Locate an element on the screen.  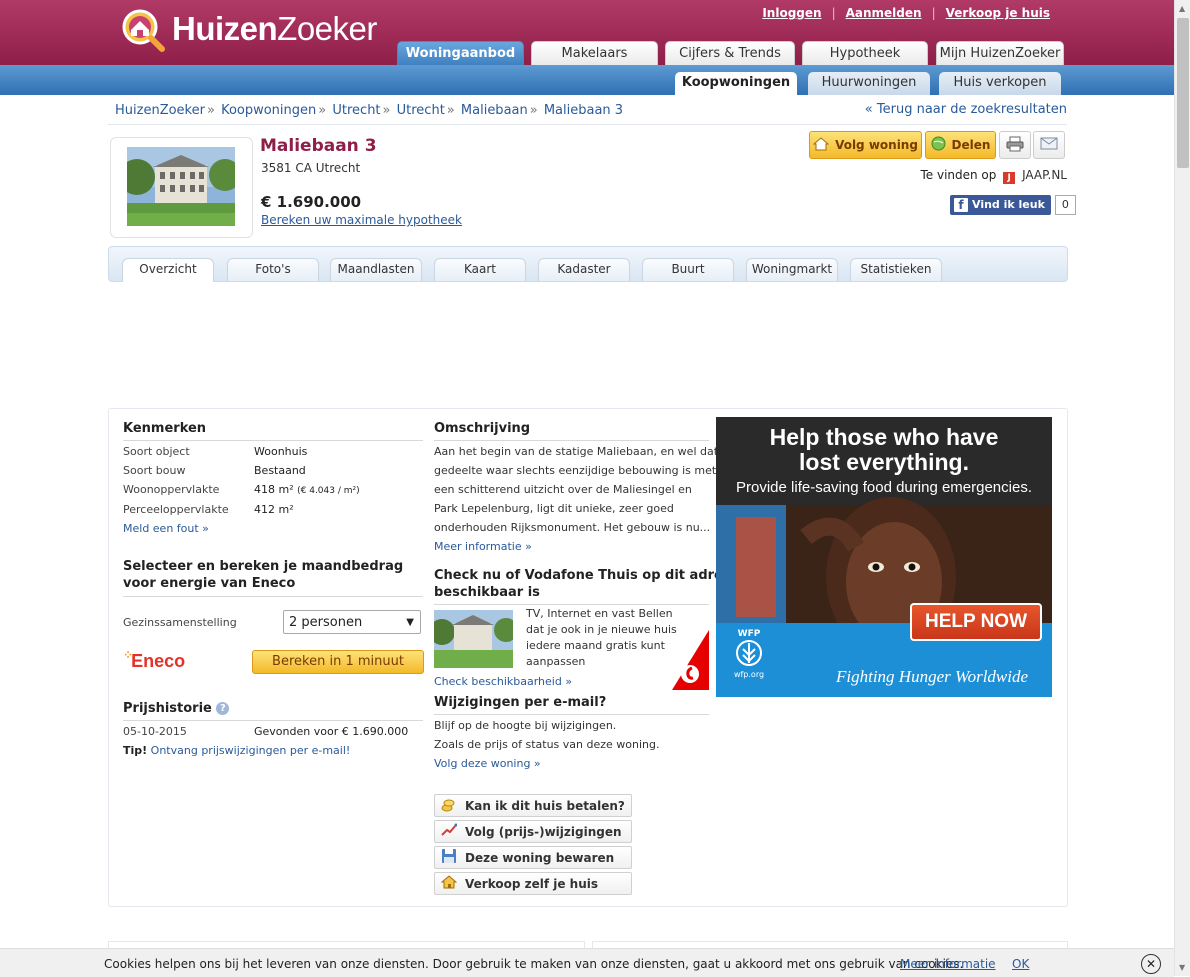
house-icon is located at coordinates (821, 145).